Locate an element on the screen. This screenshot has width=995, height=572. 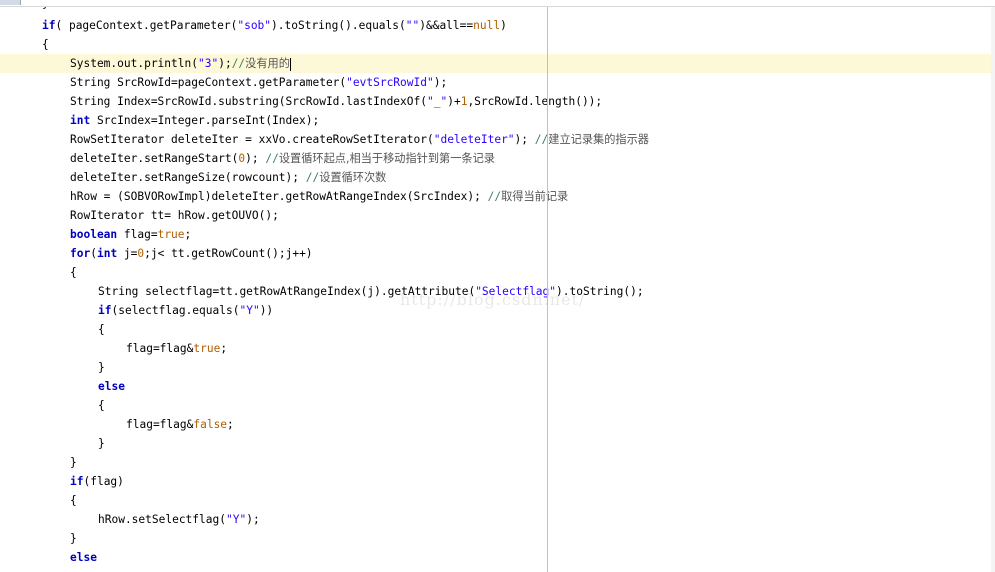
vertical-scrollbar is located at coordinates (993, 289).